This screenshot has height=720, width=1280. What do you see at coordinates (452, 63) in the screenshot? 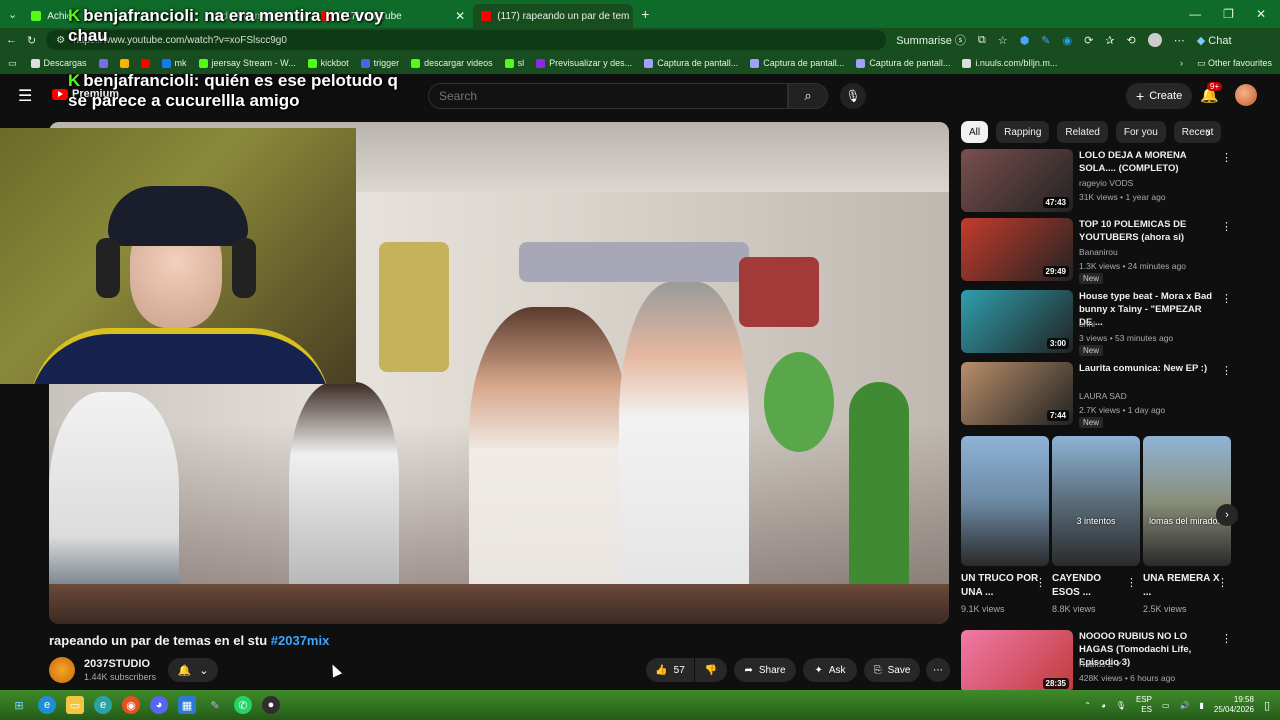
I see `bookmark-item: descargar videos` at bounding box center [452, 63].